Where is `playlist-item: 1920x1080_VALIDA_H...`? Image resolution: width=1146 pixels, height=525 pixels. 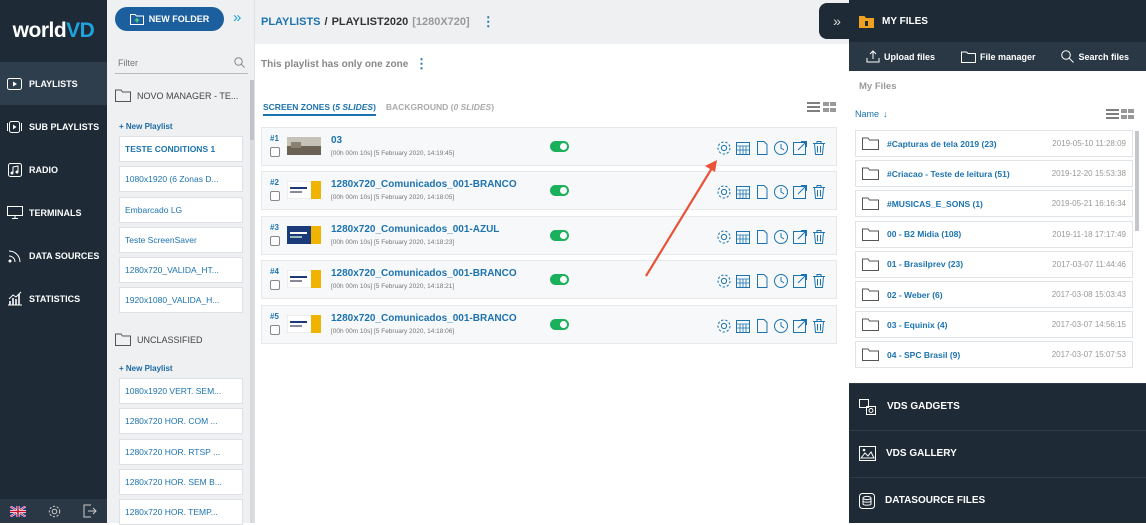
playlist-item: 1920x1080_VALIDA_H... is located at coordinates (181, 300).